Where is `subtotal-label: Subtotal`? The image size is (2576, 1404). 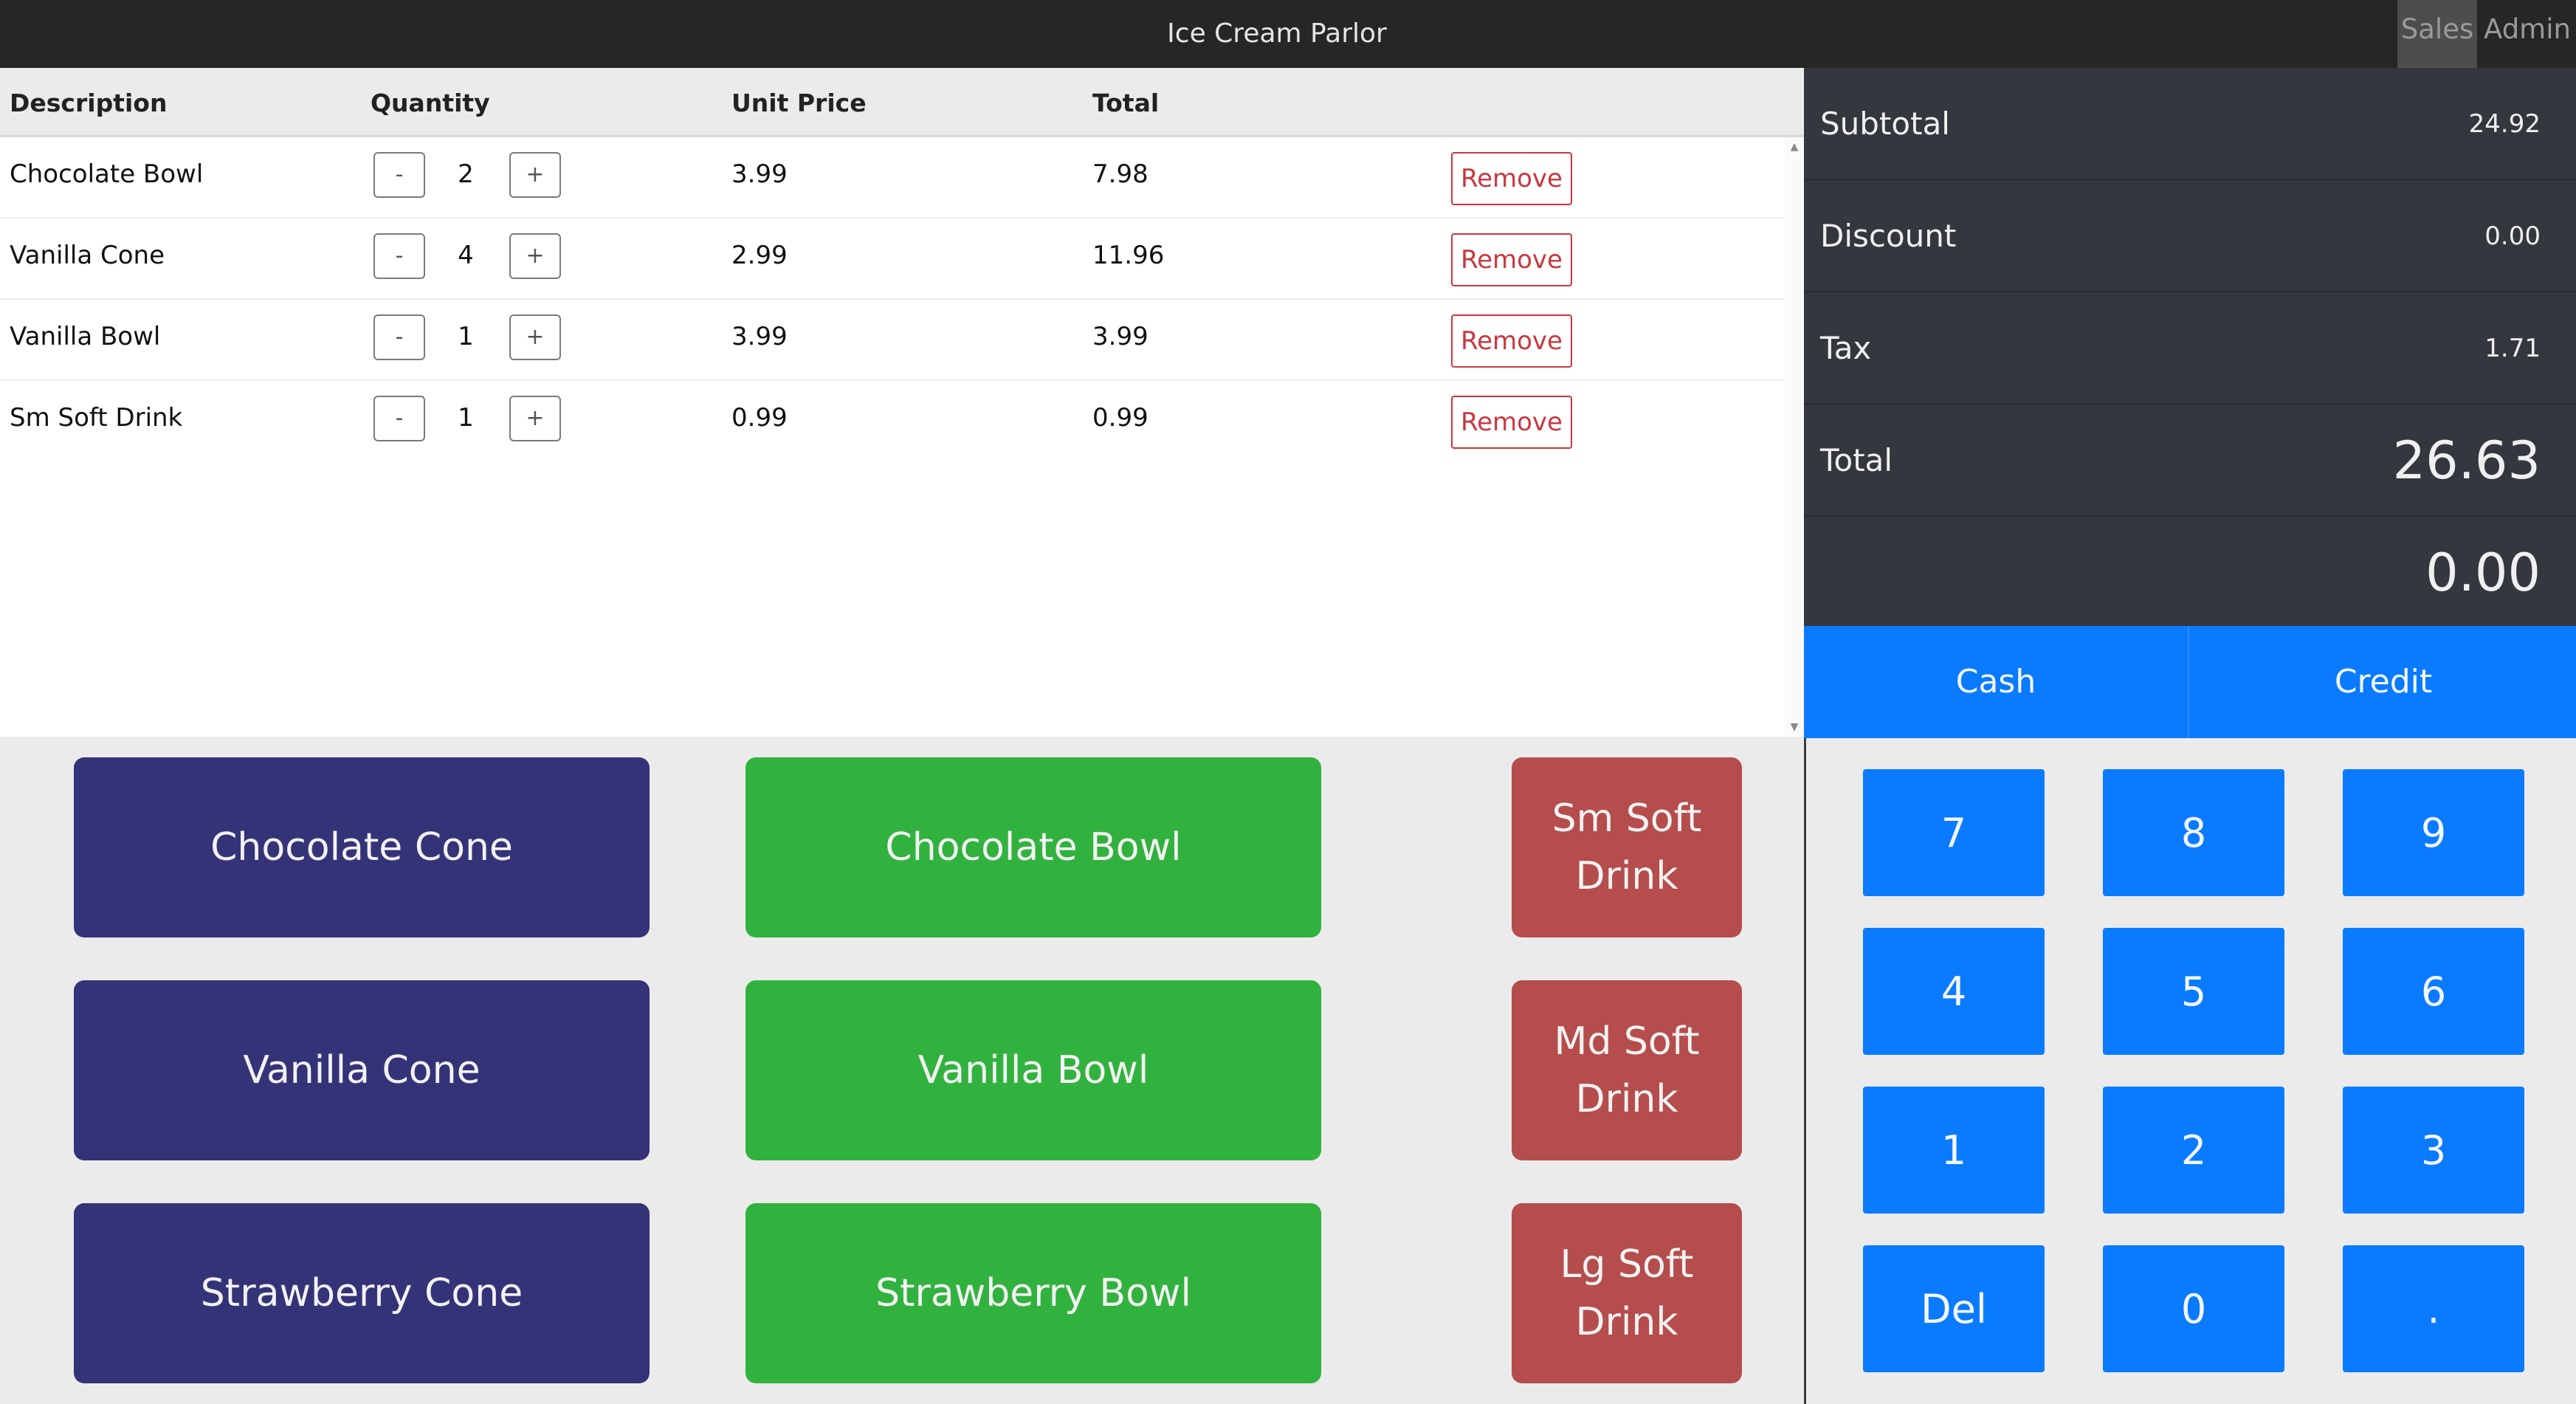
subtotal-label: Subtotal is located at coordinates (1885, 124).